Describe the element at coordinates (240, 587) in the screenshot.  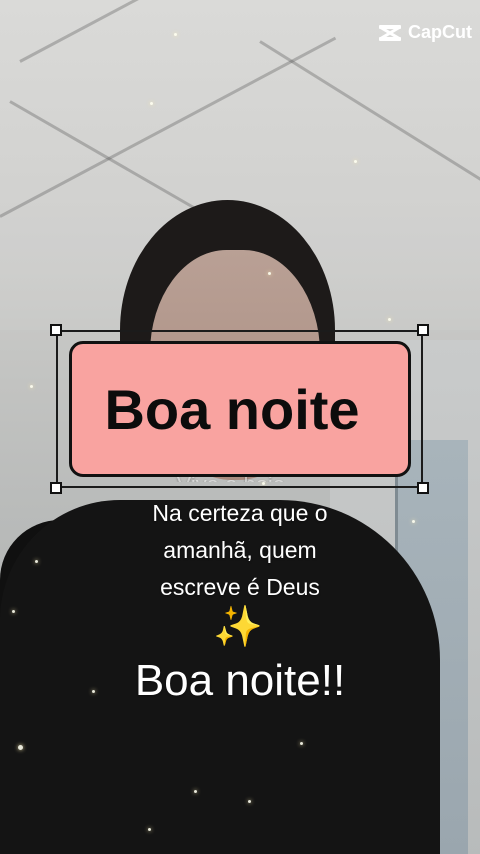
I see `caption-line-4: escreve é Deus` at that location.